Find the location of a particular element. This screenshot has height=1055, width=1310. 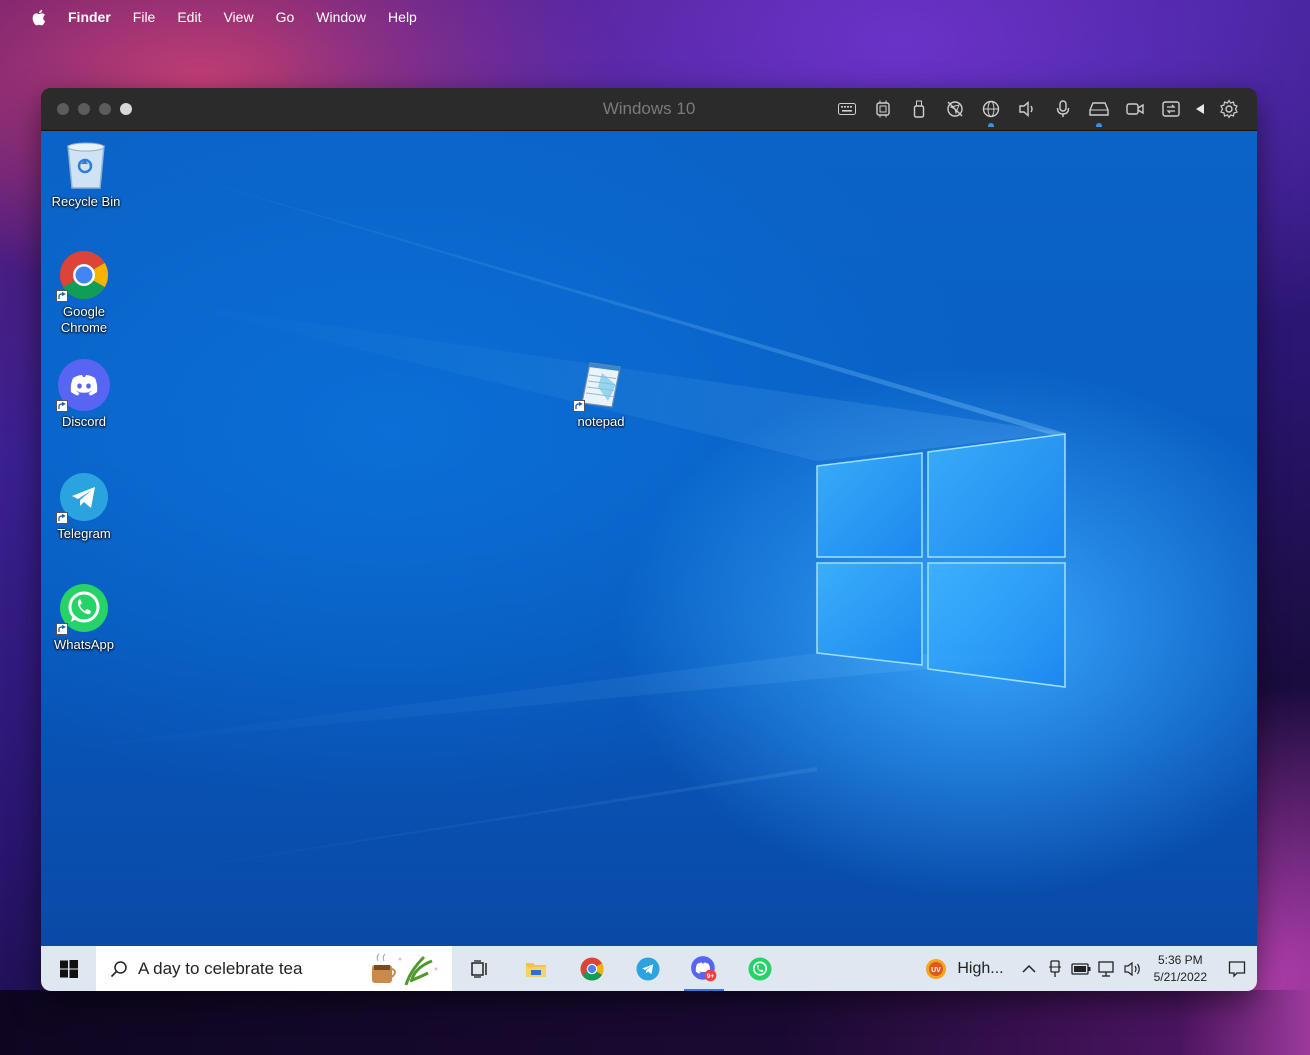

menu-edit: Edit is located at coordinates (189, 17).